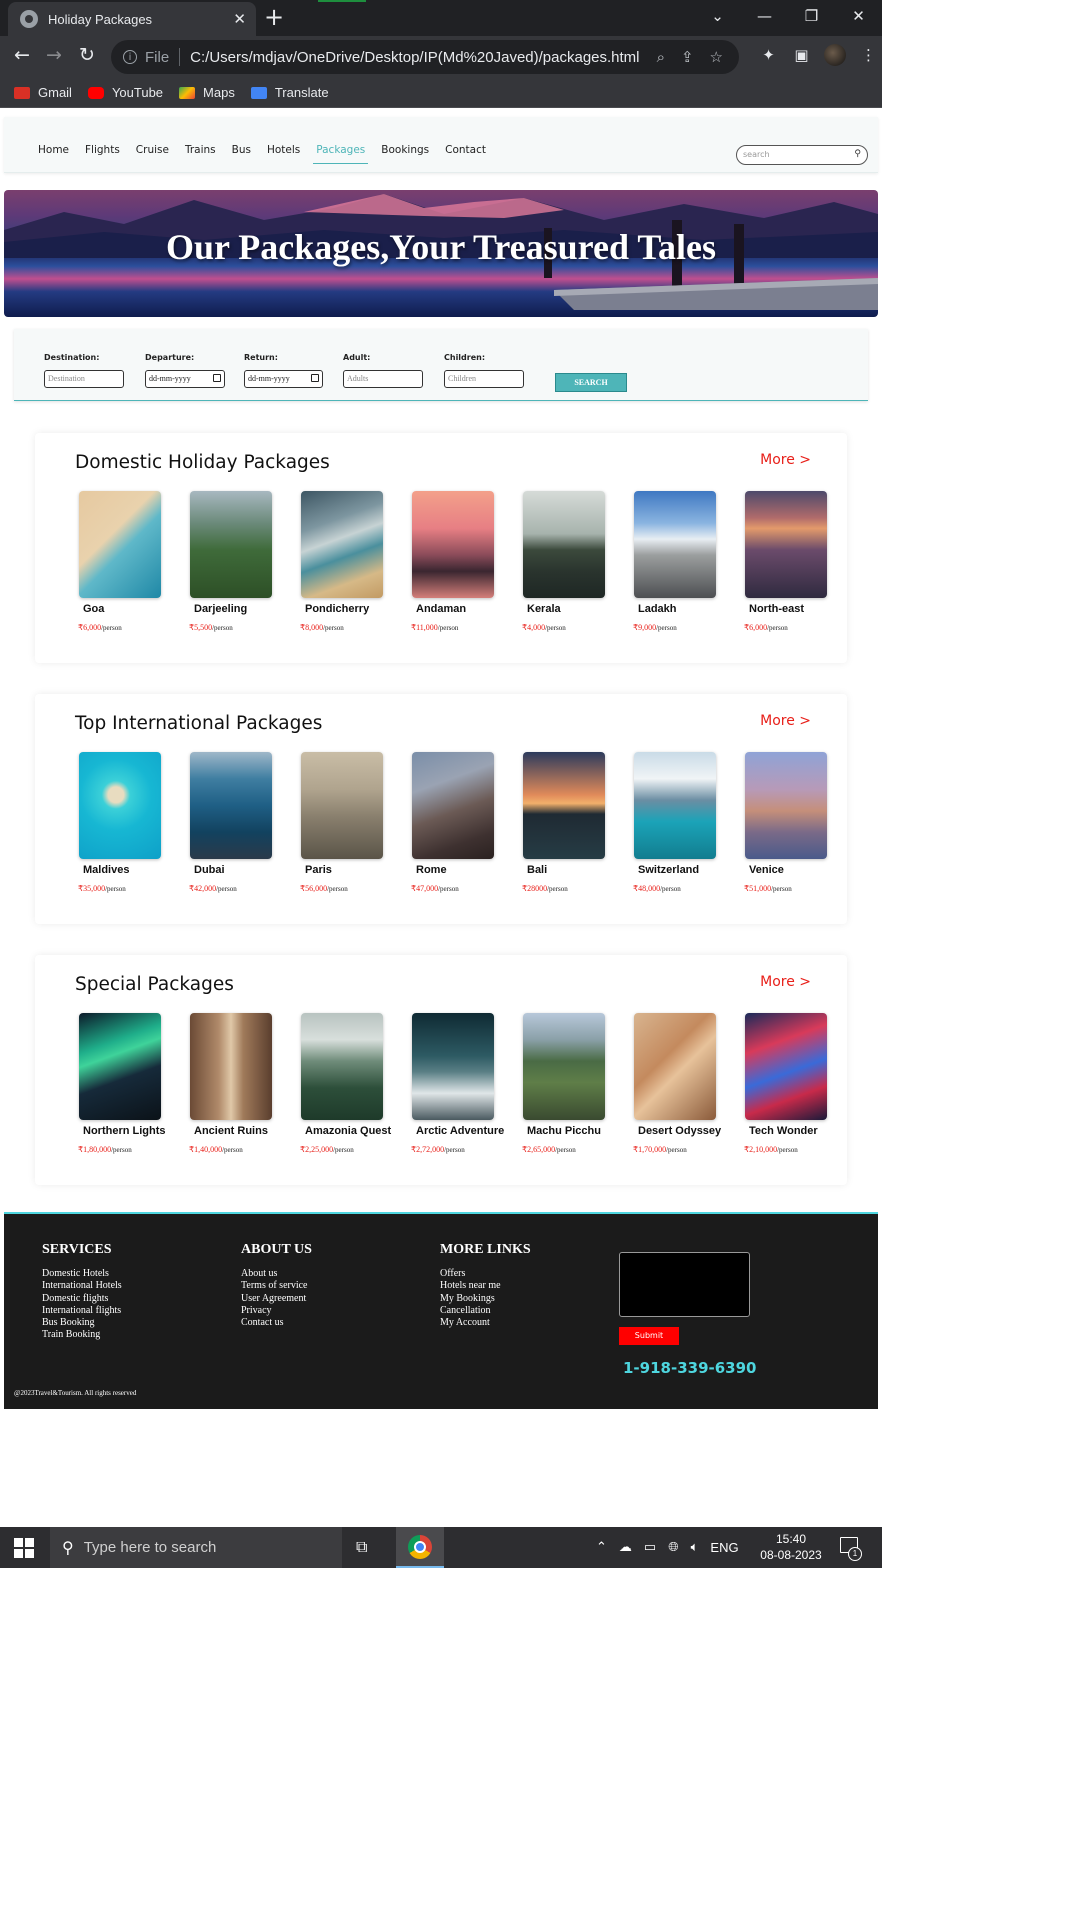 The width and height of the screenshot is (1080, 1920). What do you see at coordinates (485, 1311) in the screenshot?
I see `footer-link: Cancellation` at bounding box center [485, 1311].